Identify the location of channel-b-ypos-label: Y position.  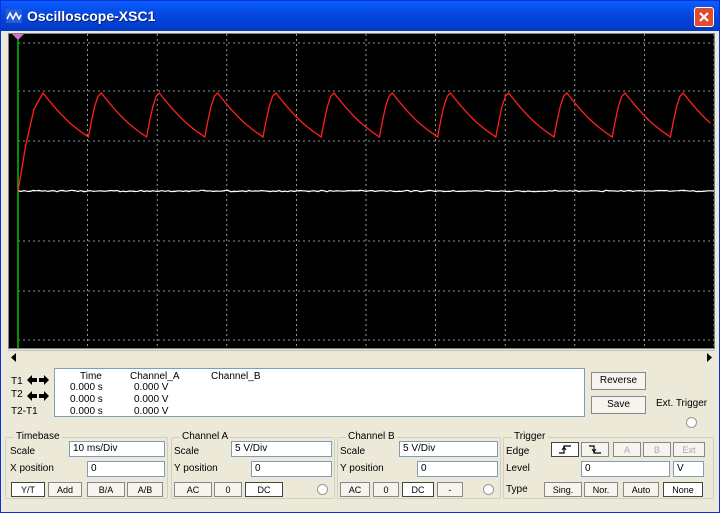
(362, 468).